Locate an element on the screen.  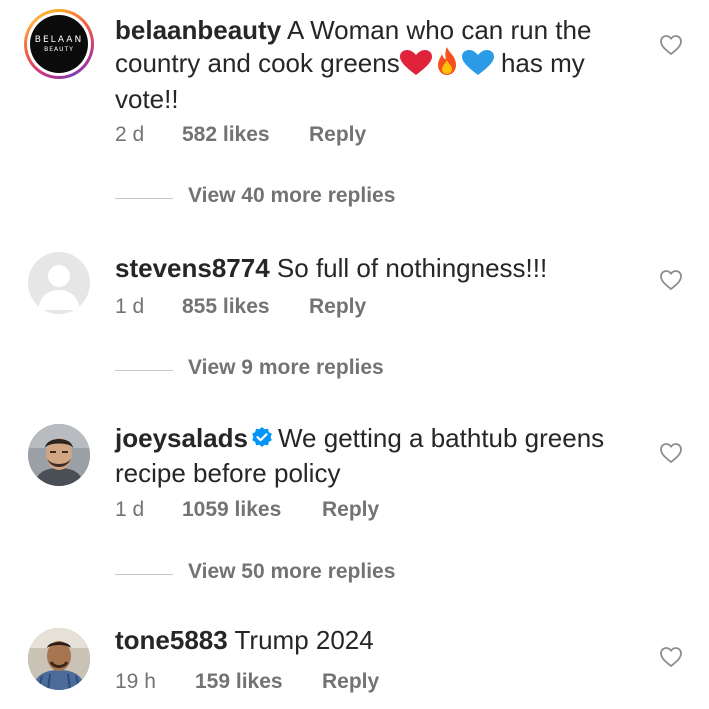
red-heart-emoji-icon is located at coordinates (415, 66).